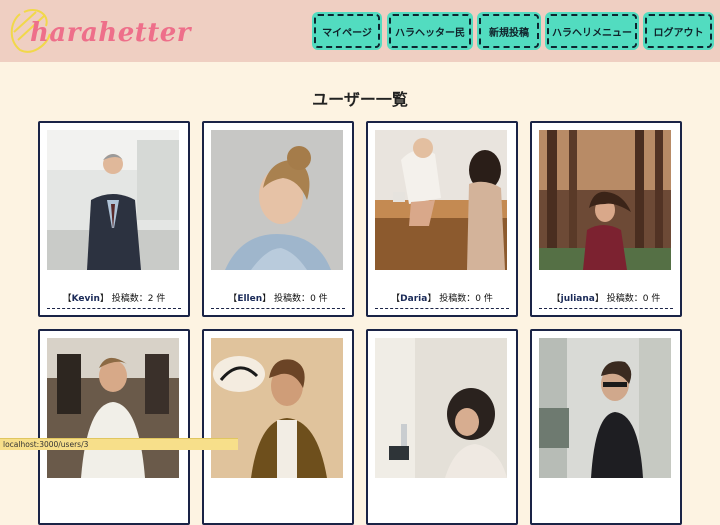  What do you see at coordinates (592, 31) in the screenshot?
I see `nav-menu-button: ハラヘリメニュー` at bounding box center [592, 31].